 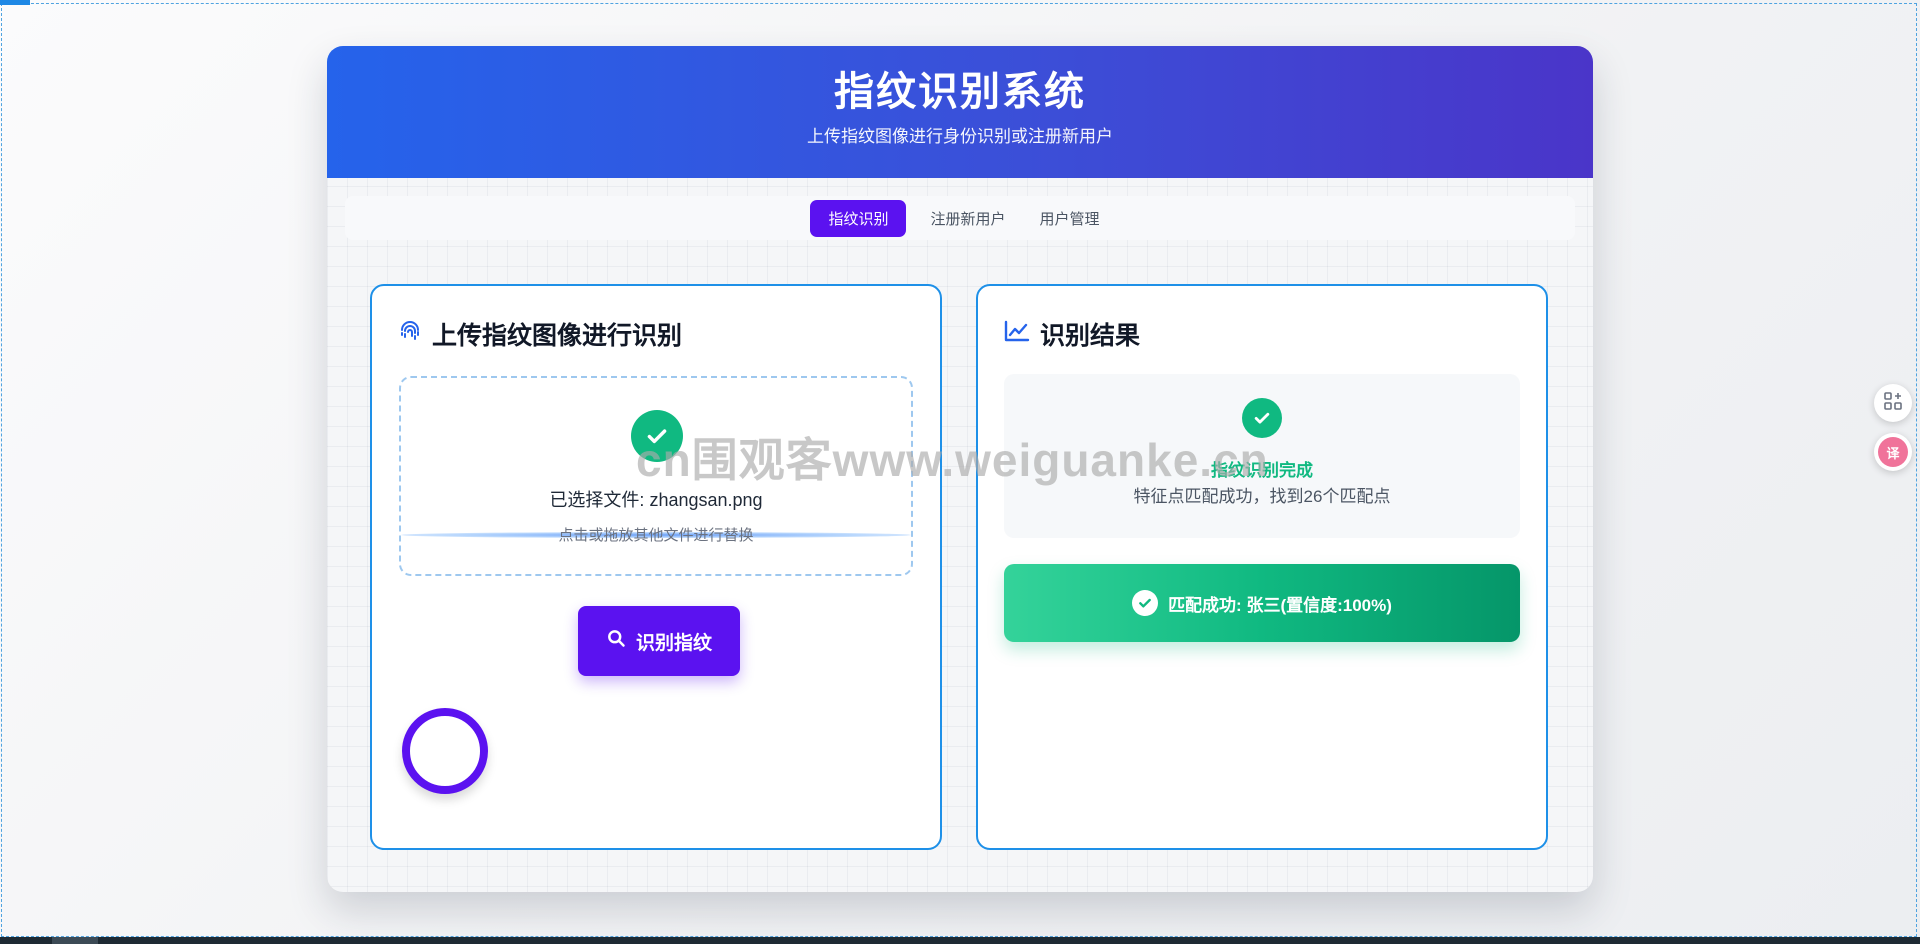 I want to click on chart-line-icon, so click(x=1017, y=334).